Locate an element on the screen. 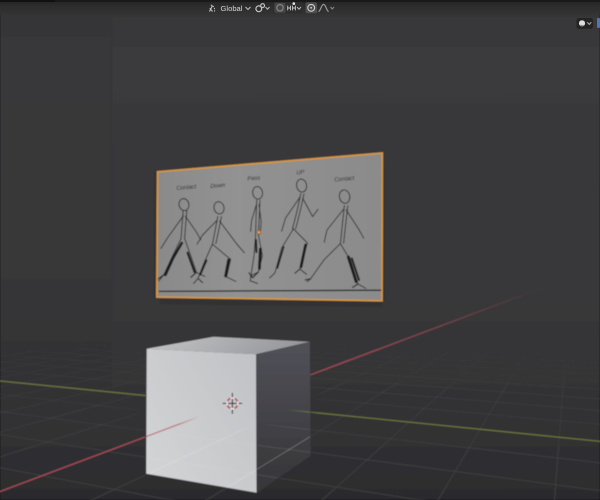 The width and height of the screenshot is (600, 500). svg-text: Global is located at coordinates (232, 8).